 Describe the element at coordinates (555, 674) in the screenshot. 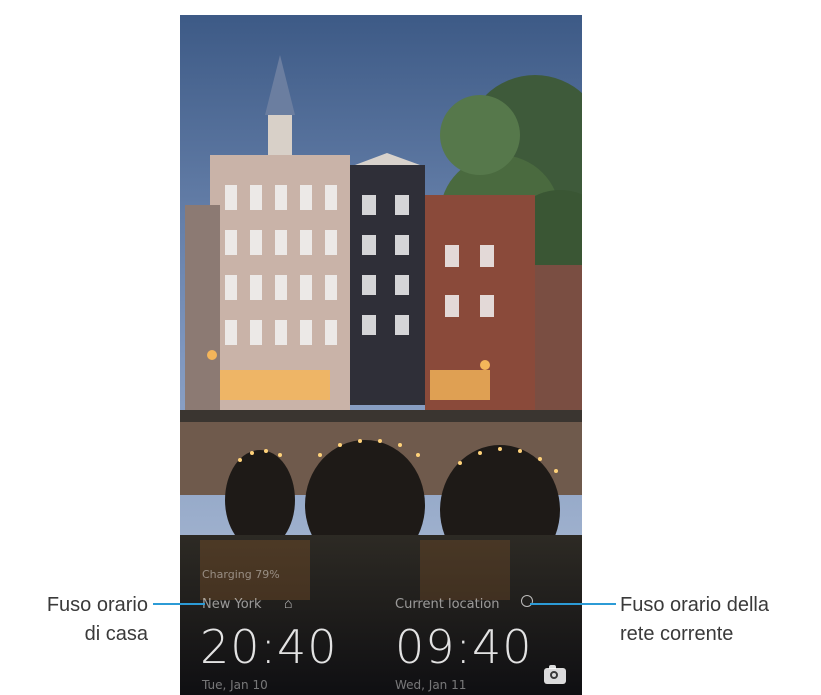

I see `camera-icon` at that location.